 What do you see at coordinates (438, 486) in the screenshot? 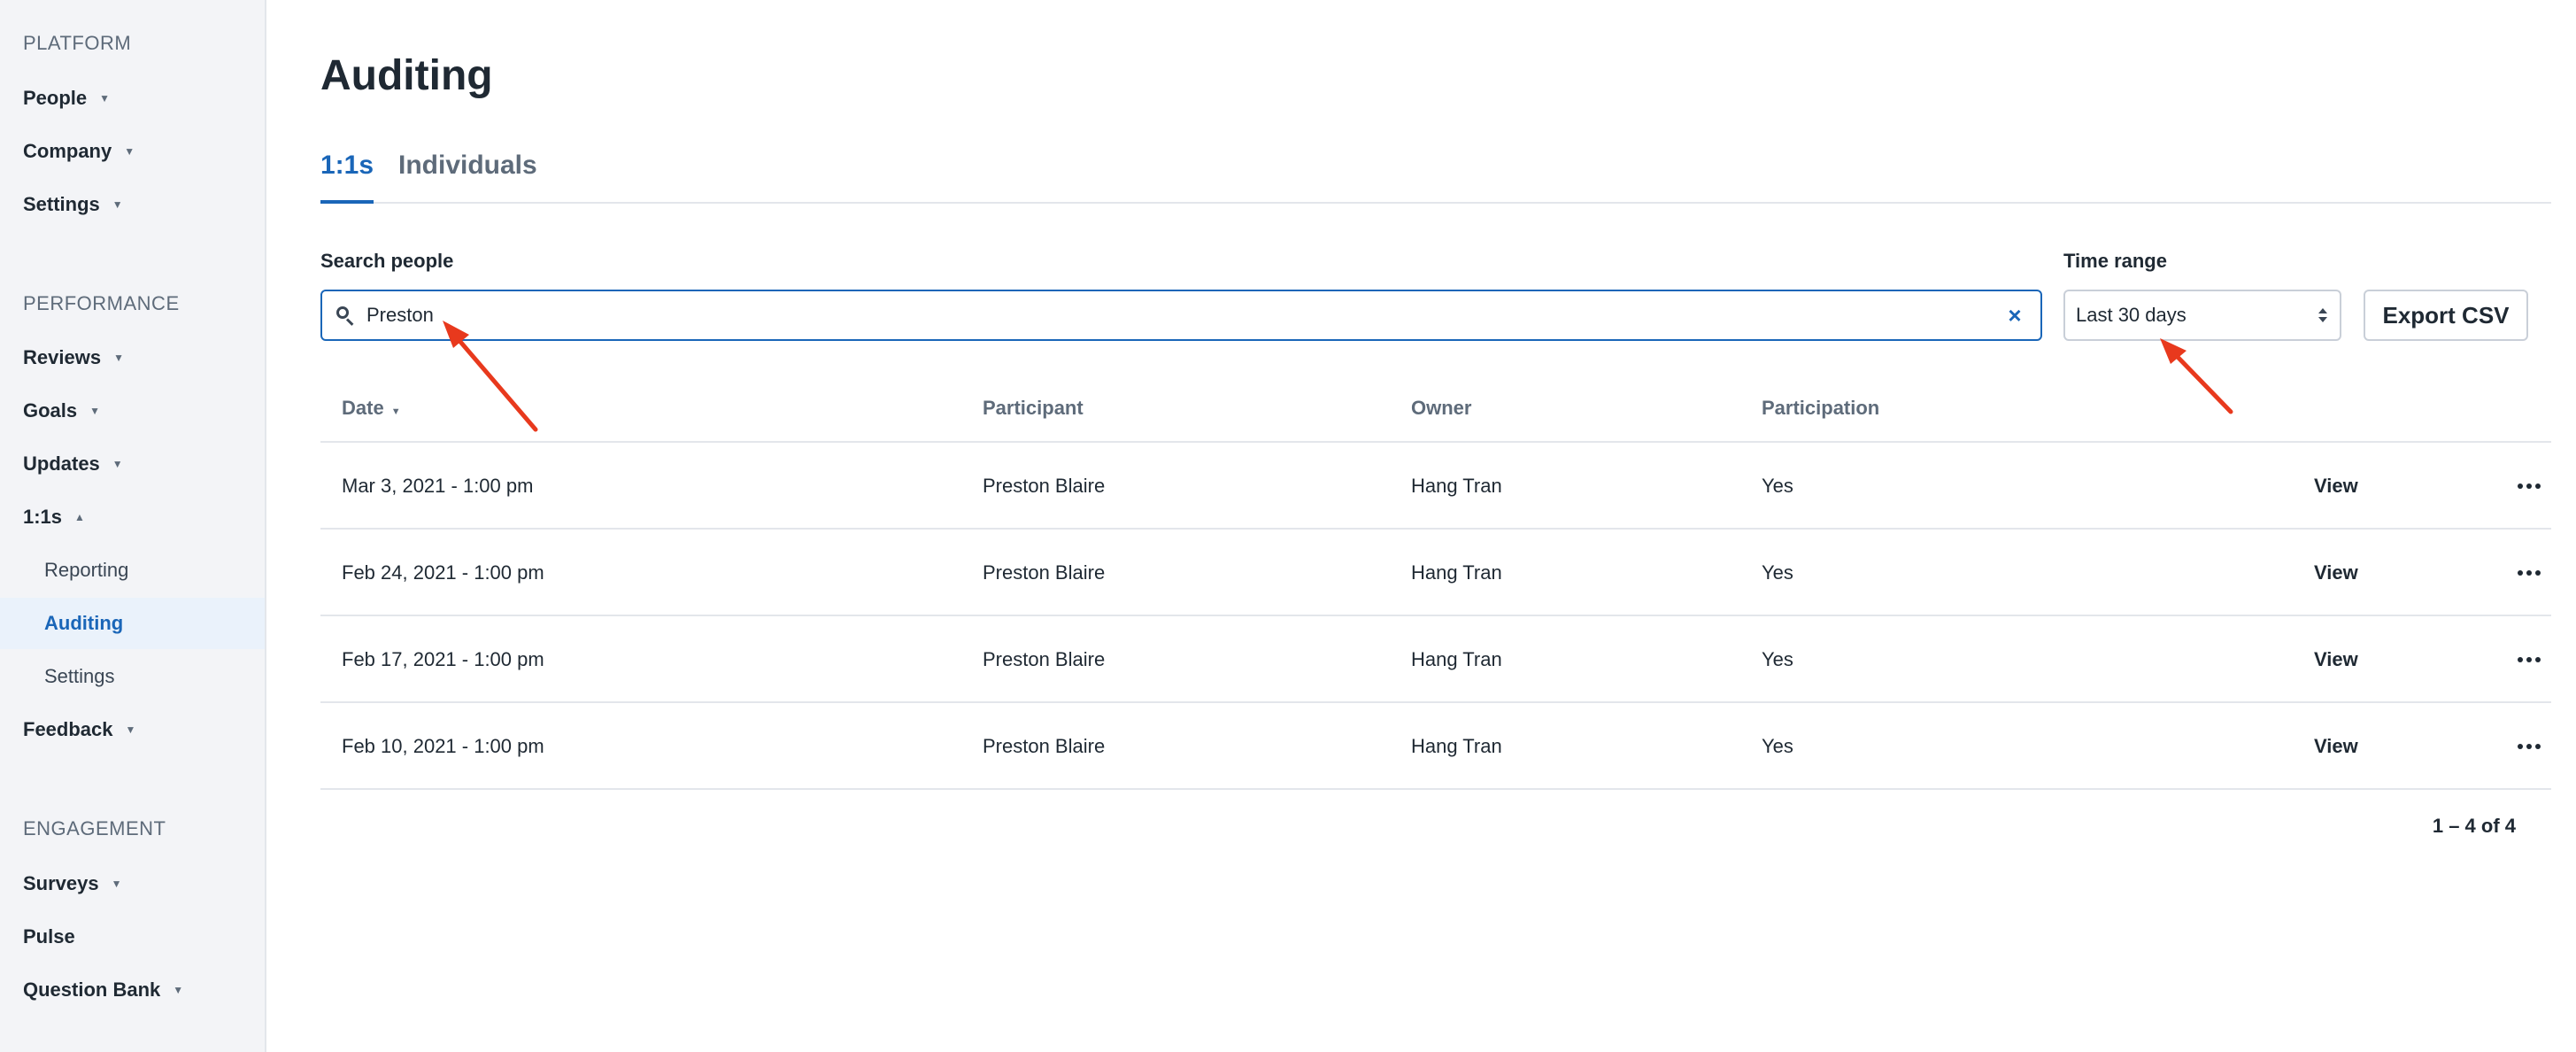
I see `cell-date: Mar 3, 2021 - 1:00 pm` at bounding box center [438, 486].